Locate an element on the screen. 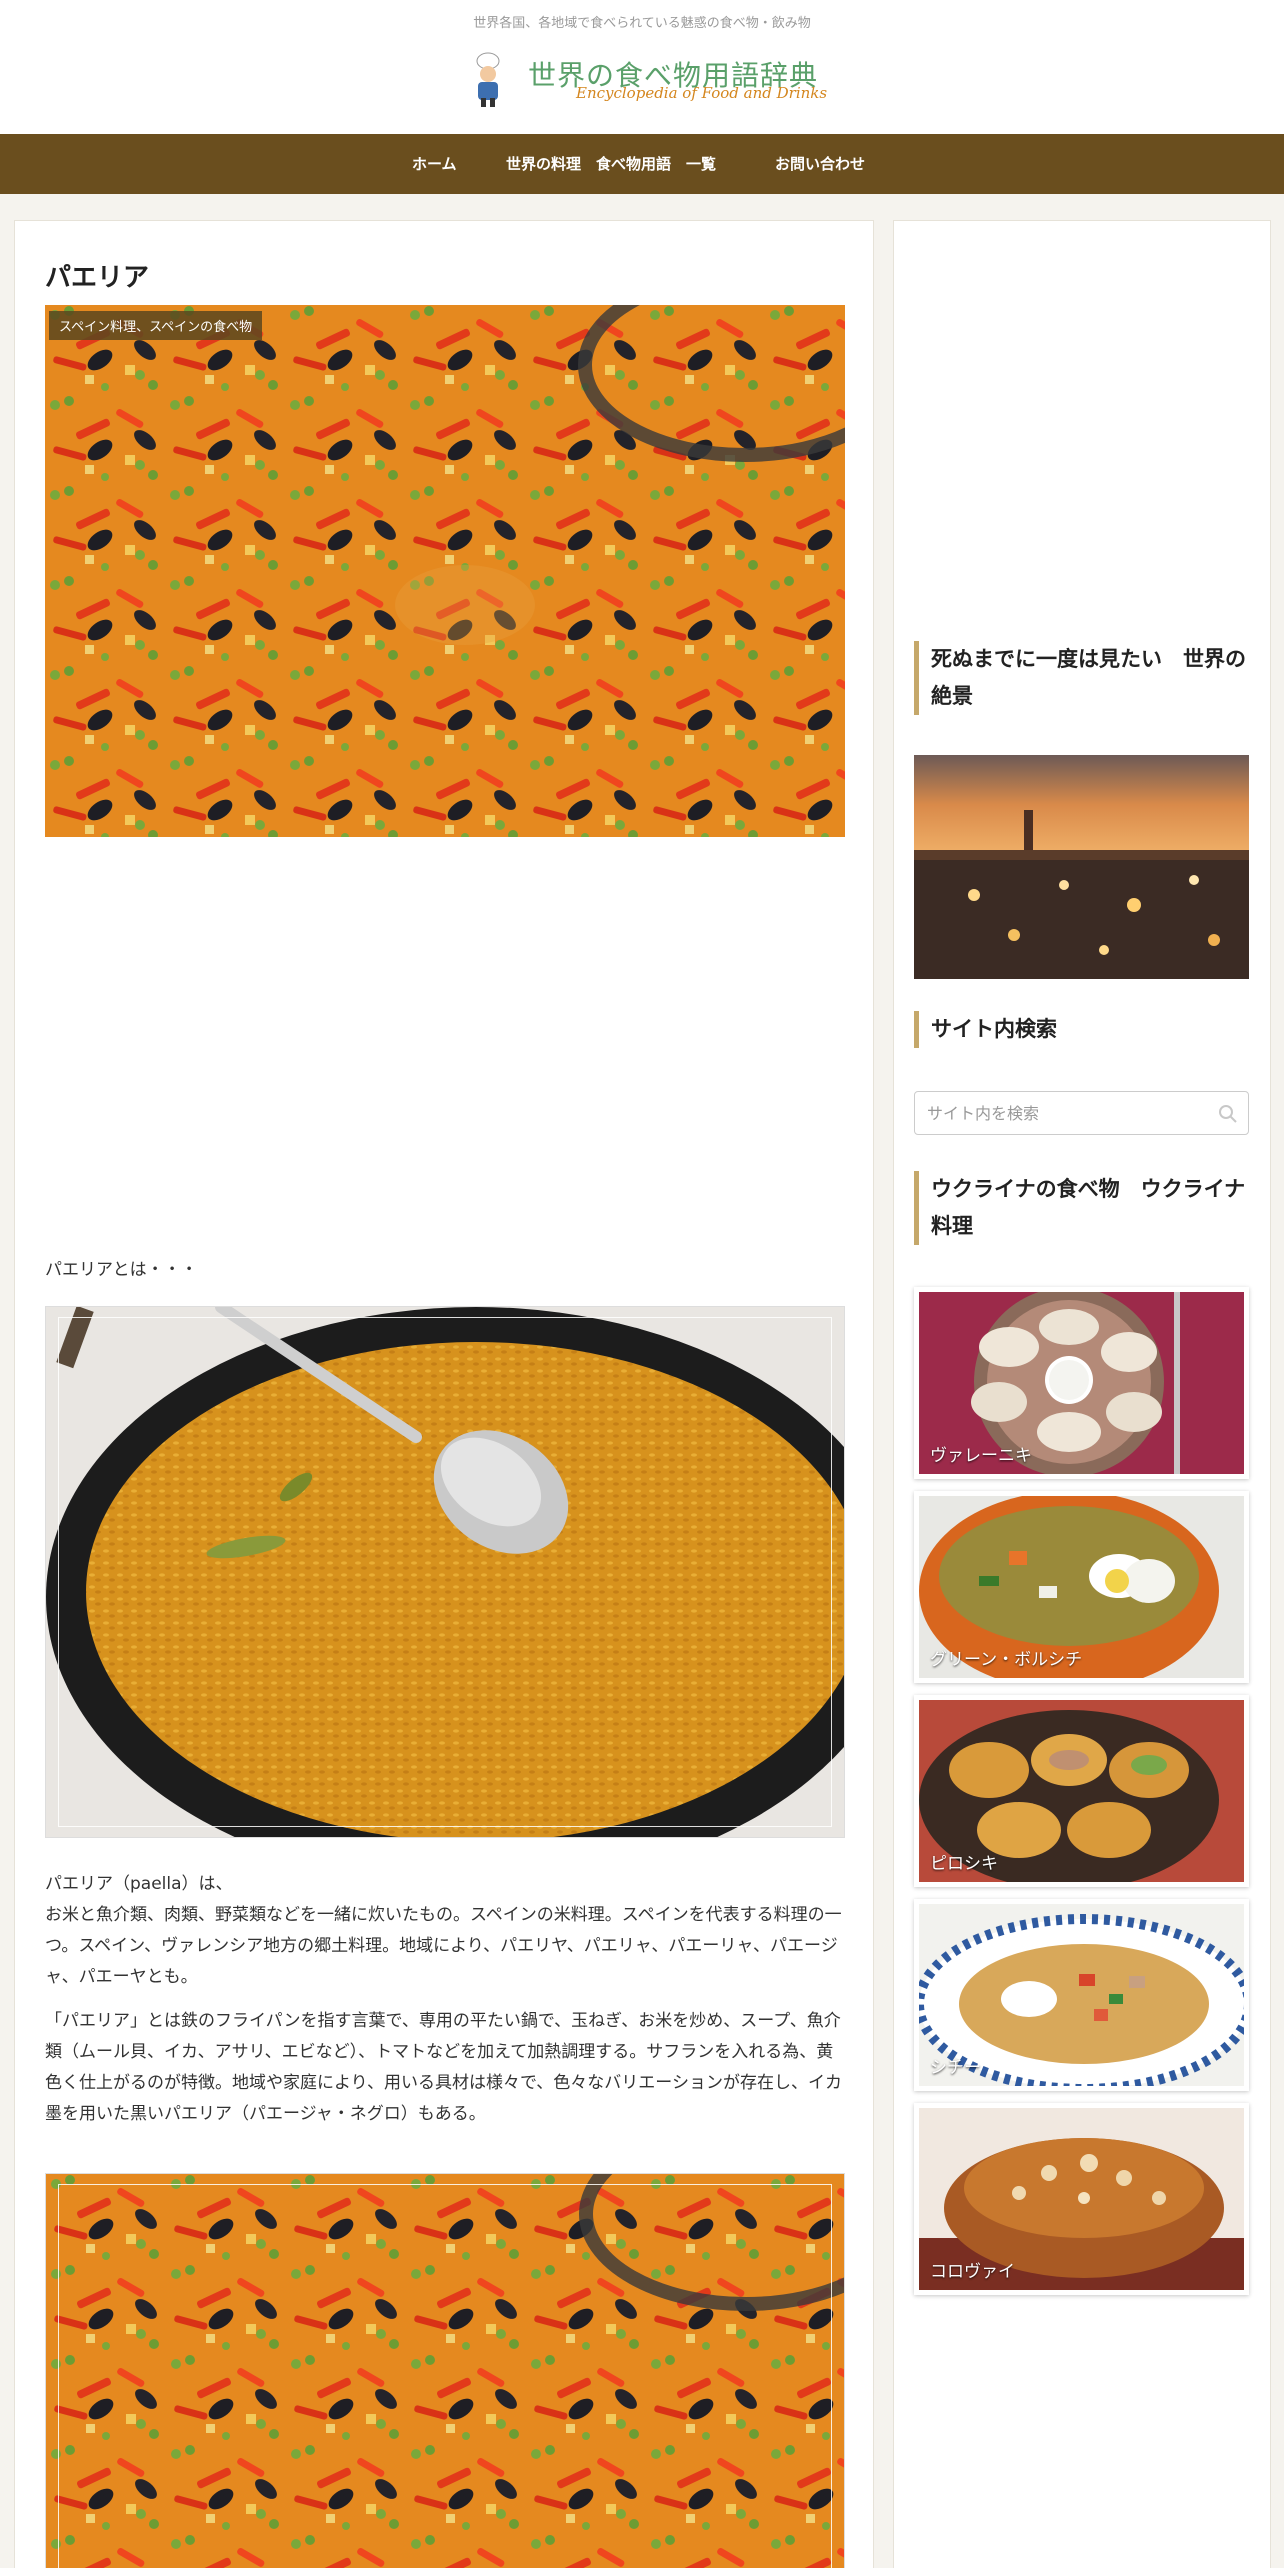 Image resolution: width=1284 pixels, height=2568 pixels. site-tagline: 世界各国、各地域で食べられている魅惑の食べ物・飲み物 is located at coordinates (642, 23).